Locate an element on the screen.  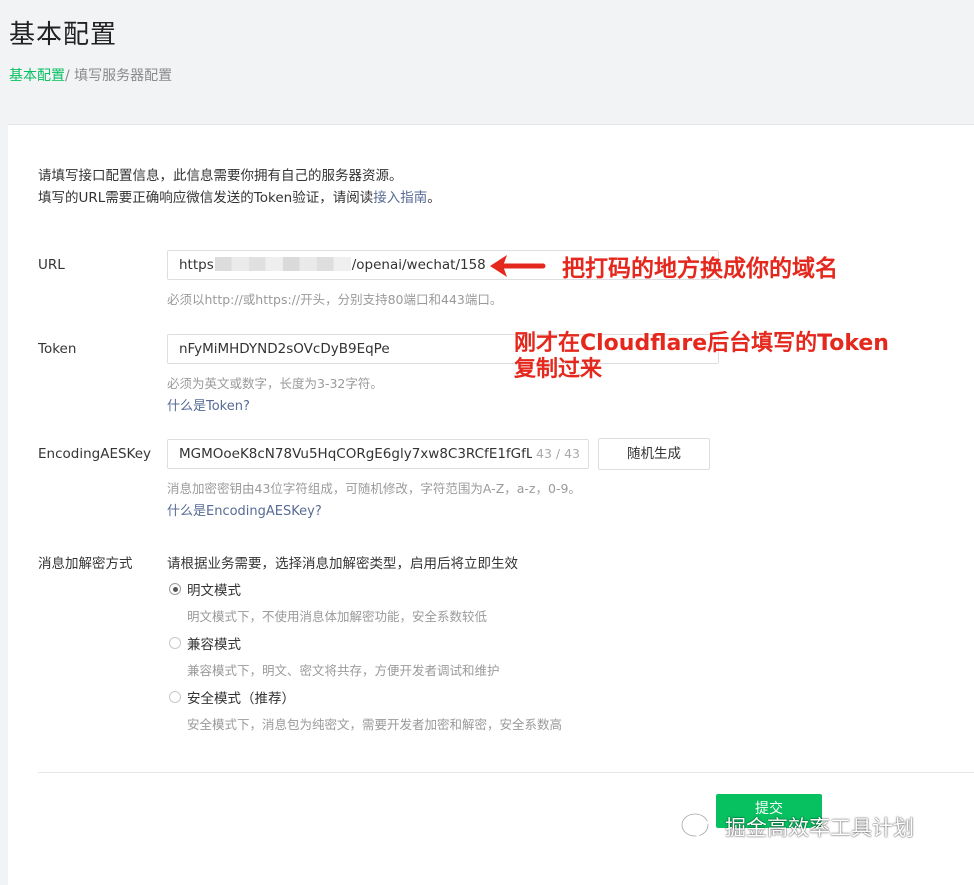
aes-key-help-link: 什么是EncodingAESKey? is located at coordinates (244, 509).